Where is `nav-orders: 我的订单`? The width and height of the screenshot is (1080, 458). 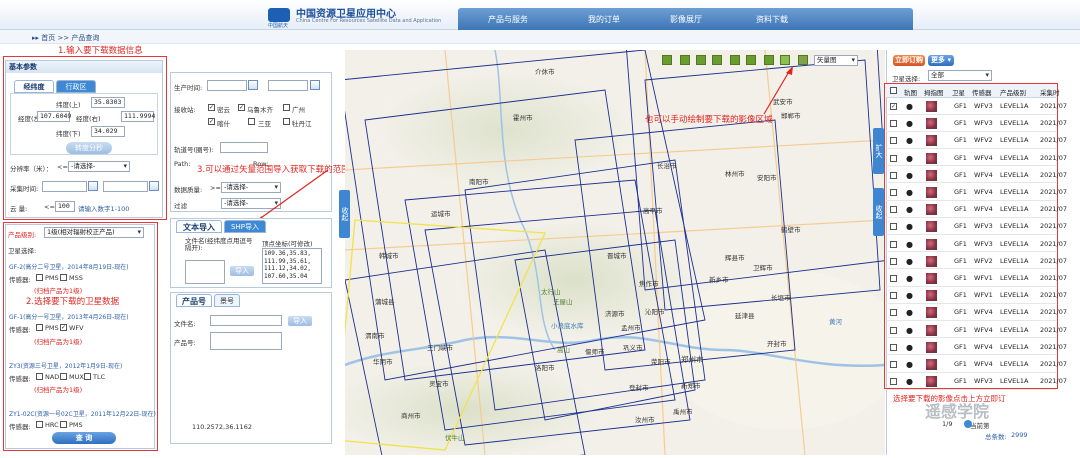 nav-orders: 我的订单 is located at coordinates (604, 19).